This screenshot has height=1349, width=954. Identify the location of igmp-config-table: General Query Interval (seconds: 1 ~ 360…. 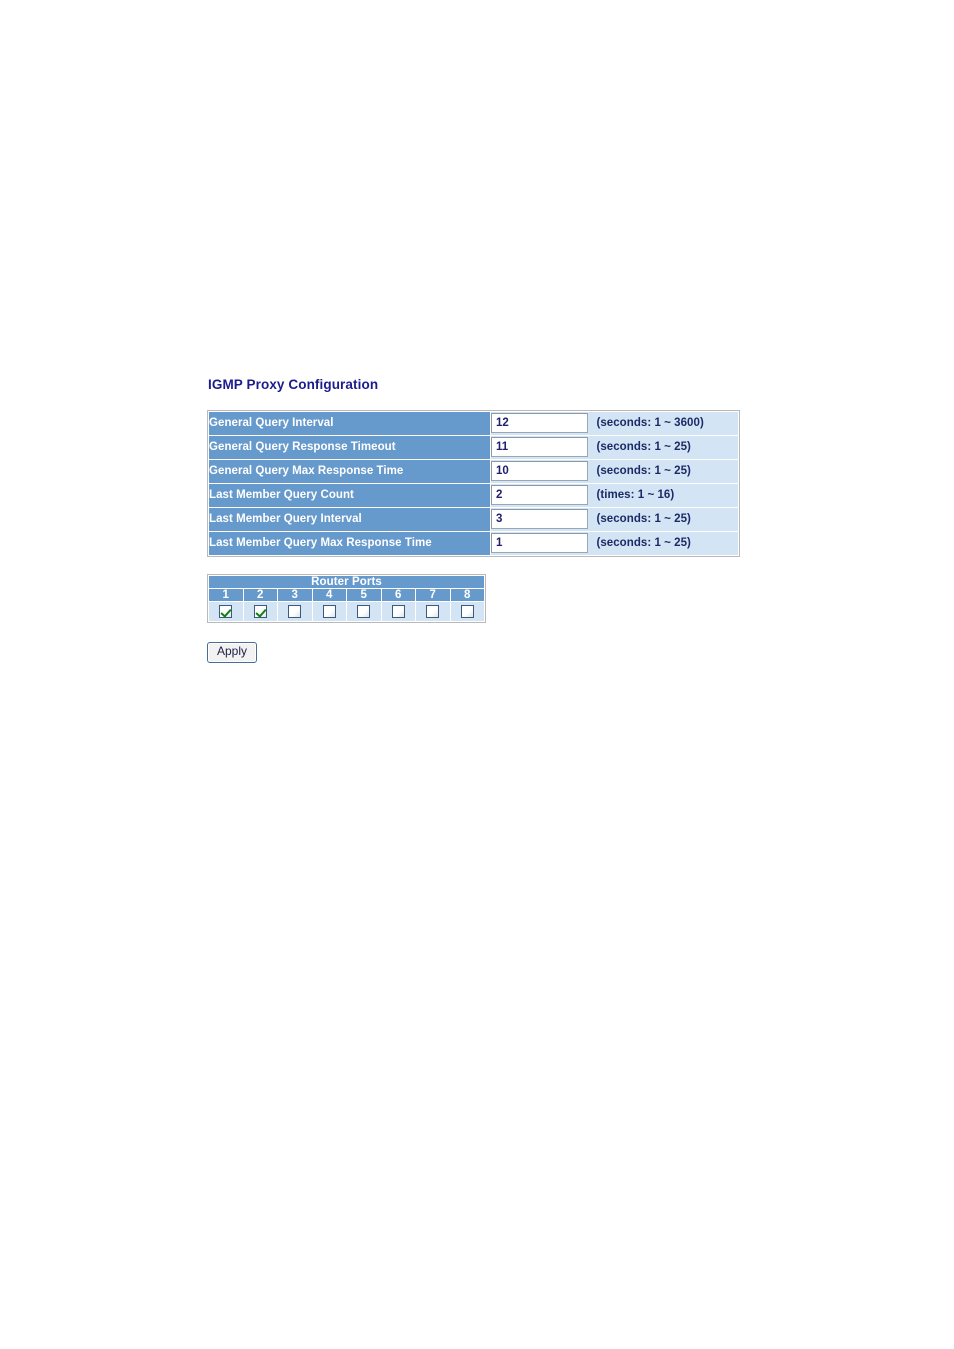
(473, 483).